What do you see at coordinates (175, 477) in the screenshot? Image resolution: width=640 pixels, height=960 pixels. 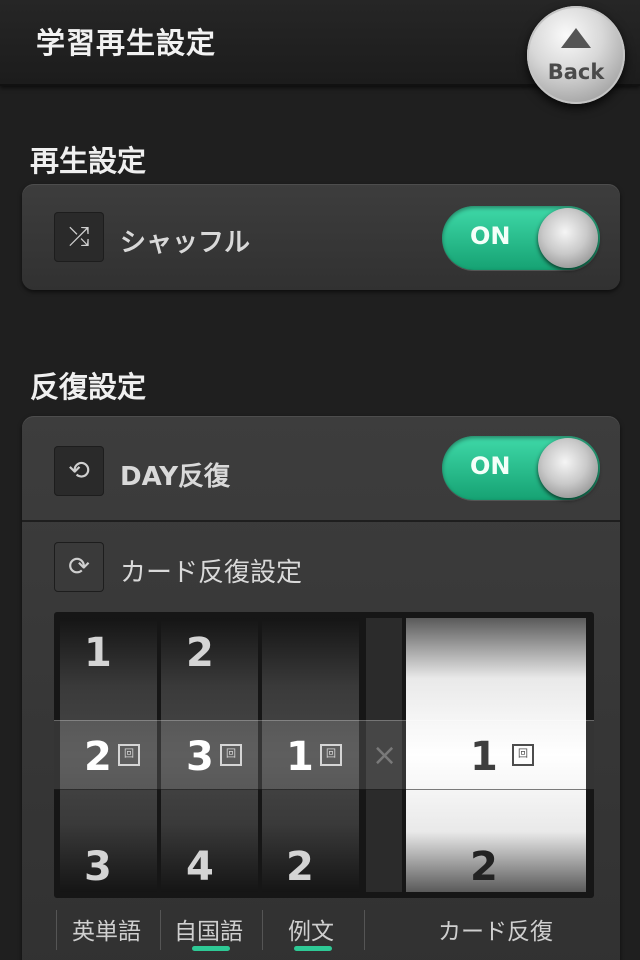 I see `day-repeat-label: DAY反復` at bounding box center [175, 477].